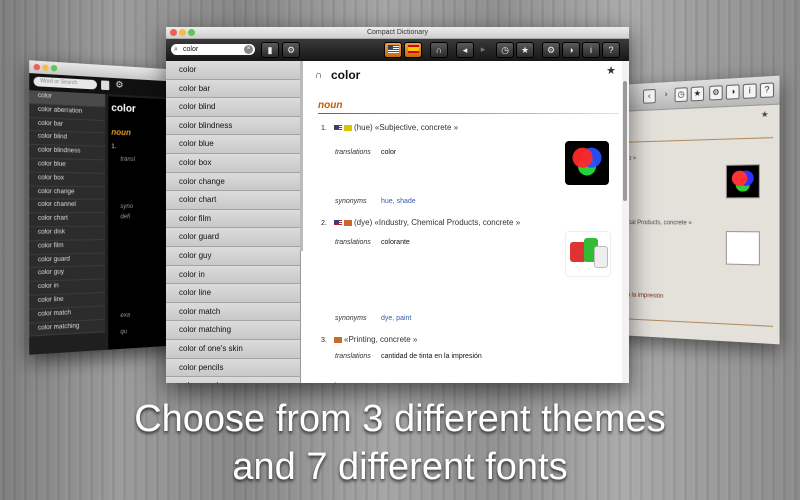 This screenshot has height=500, width=800. Describe the element at coordinates (398, 201) in the screenshot. I see `synonyms-value: hue, shade` at that location.